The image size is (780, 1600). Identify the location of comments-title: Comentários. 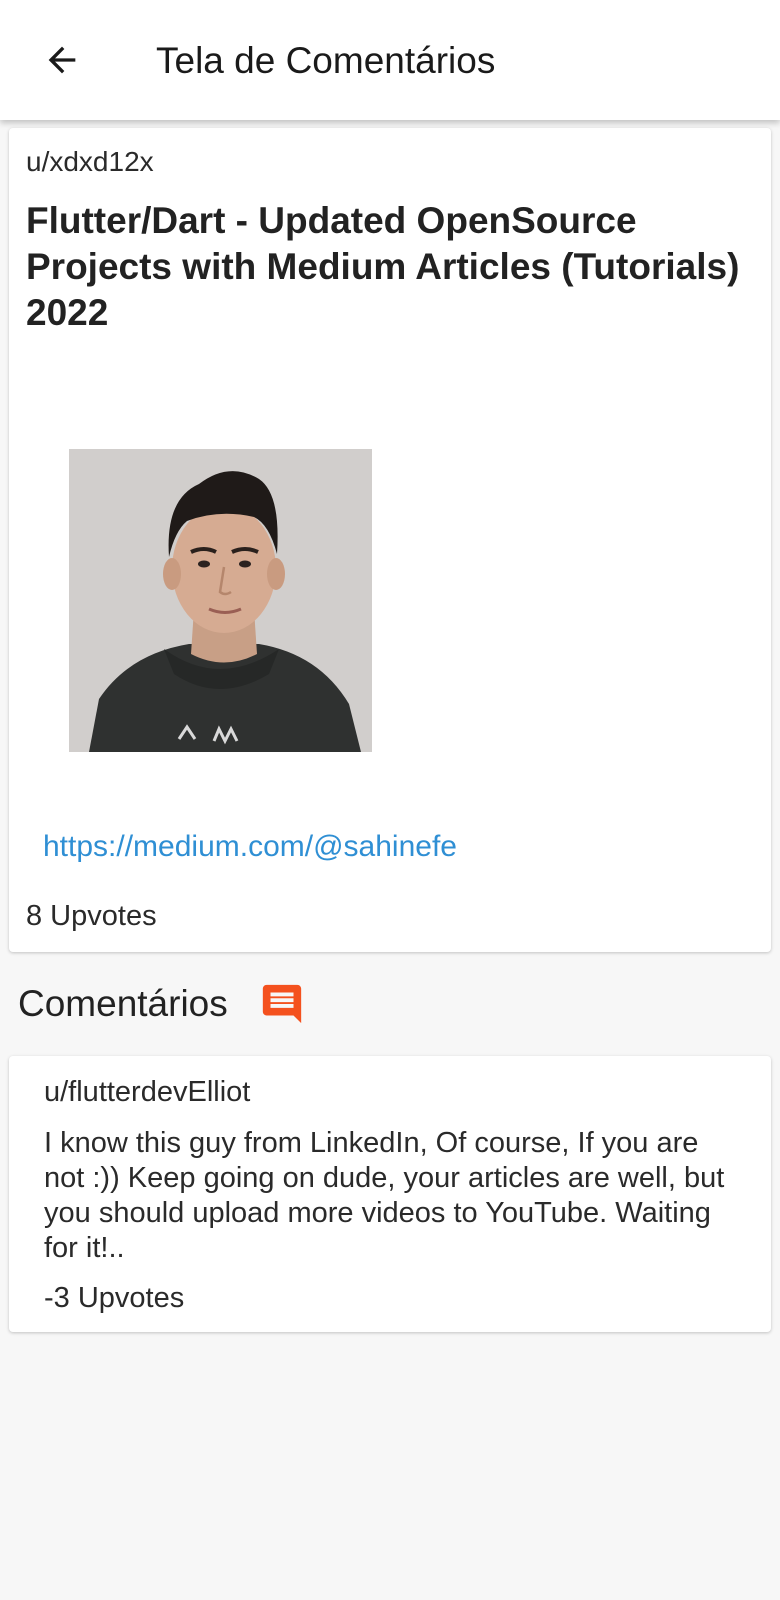
(123, 1003).